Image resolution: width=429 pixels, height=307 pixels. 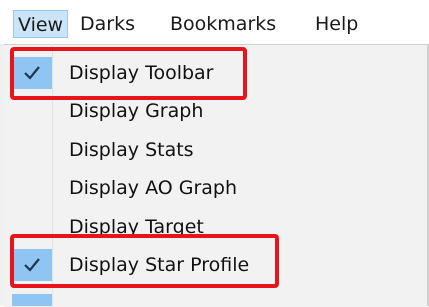 I want to click on menu-darks: Darks, so click(x=107, y=24).